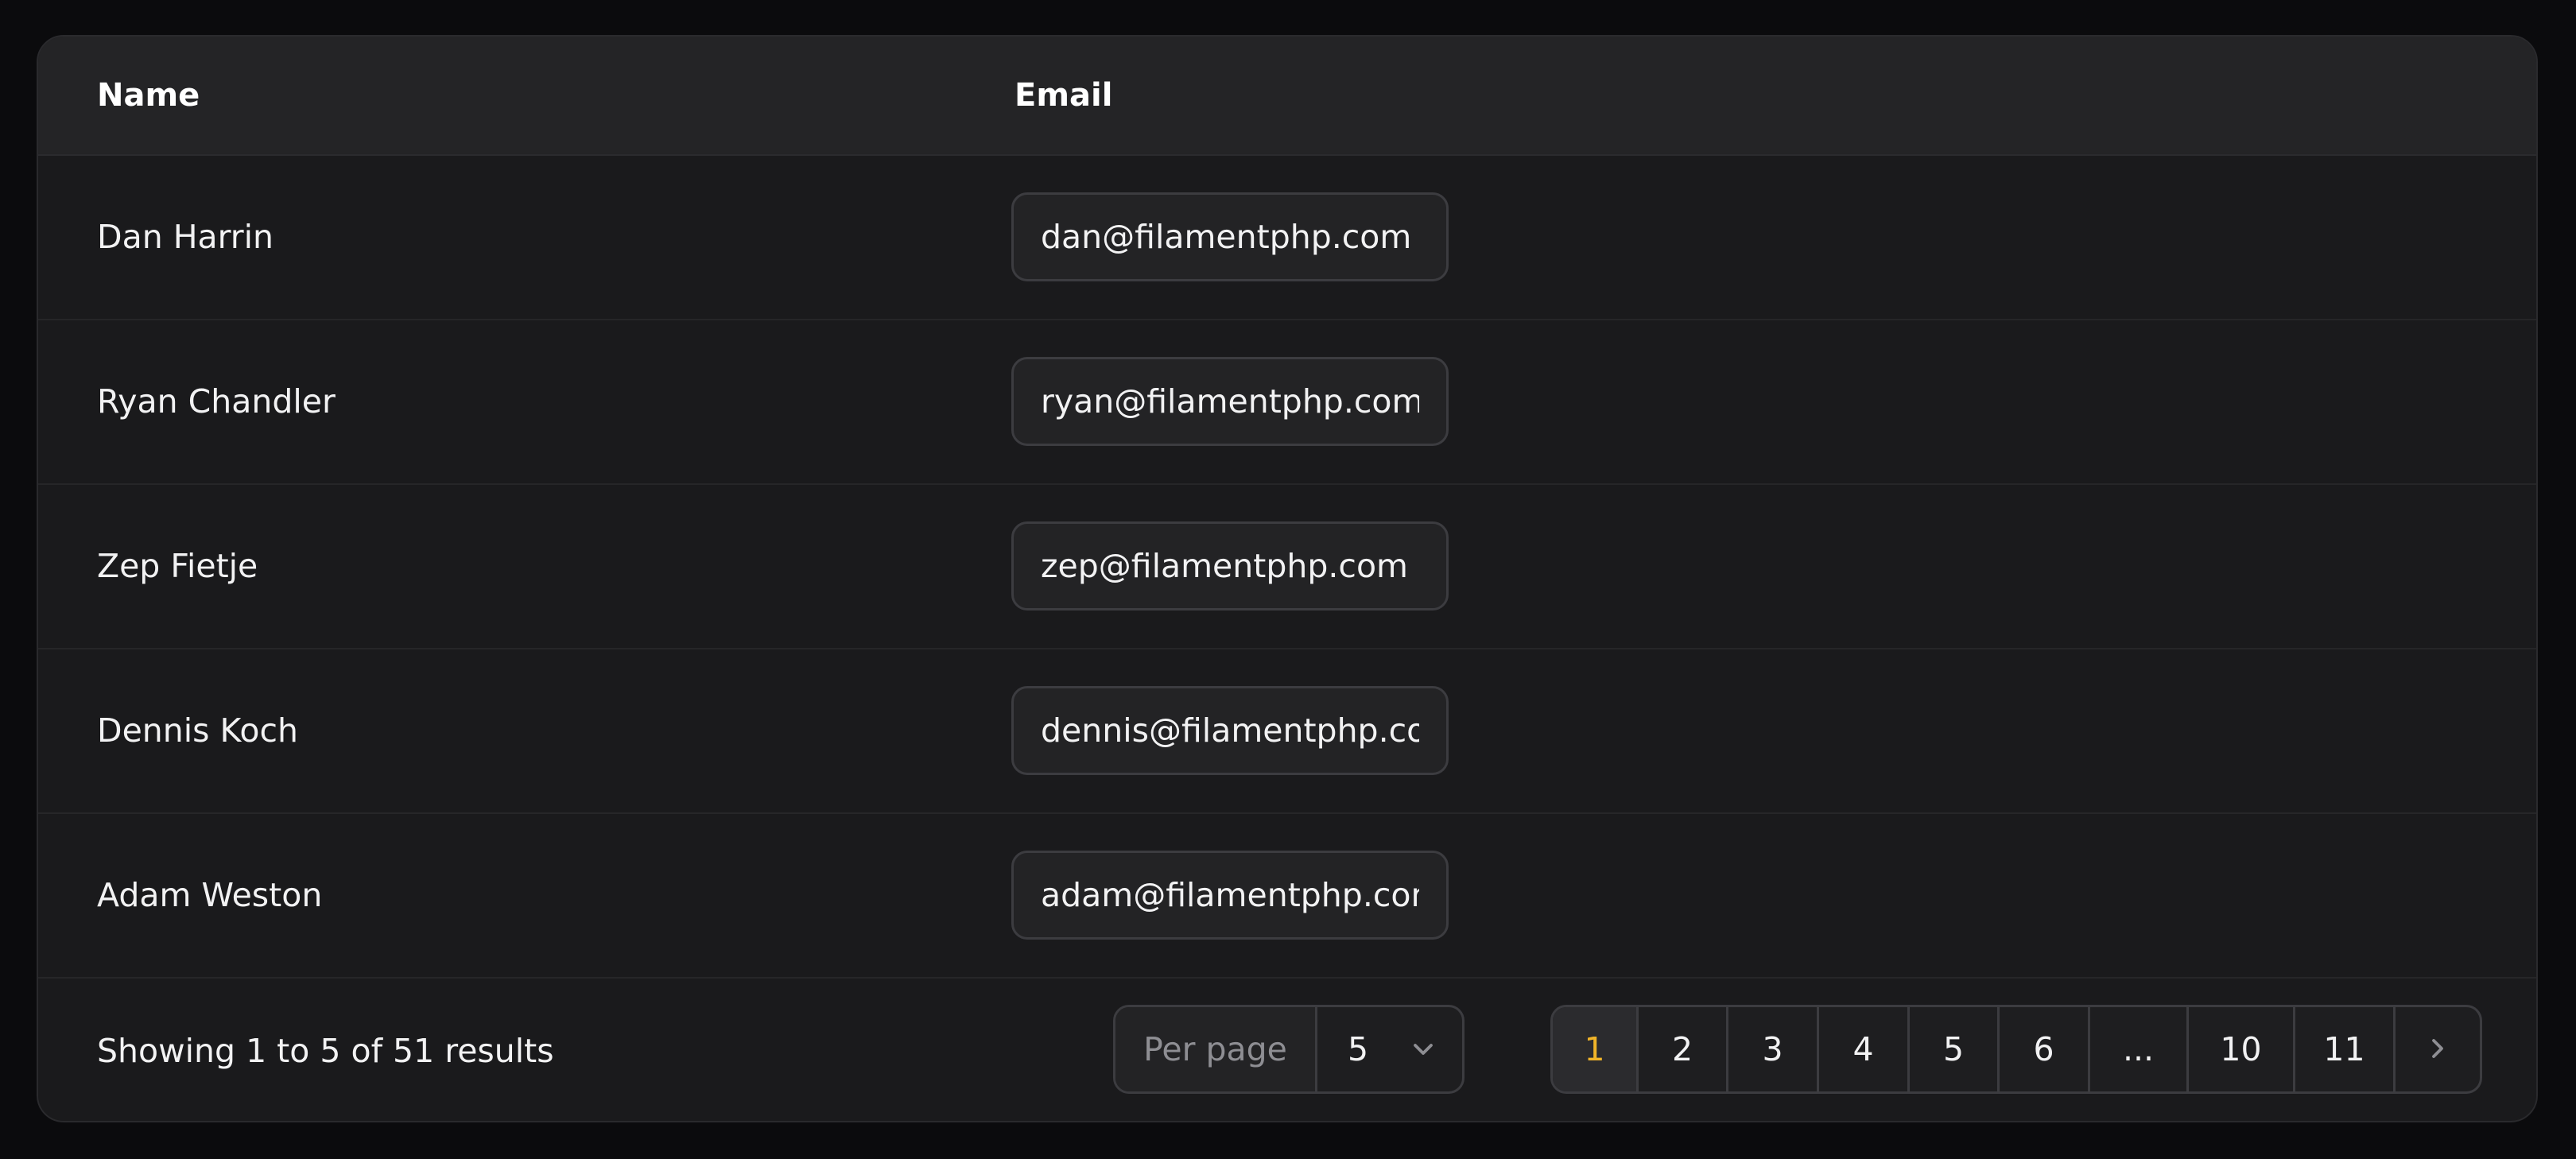  I want to click on page-button-5: 5, so click(1955, 1049).